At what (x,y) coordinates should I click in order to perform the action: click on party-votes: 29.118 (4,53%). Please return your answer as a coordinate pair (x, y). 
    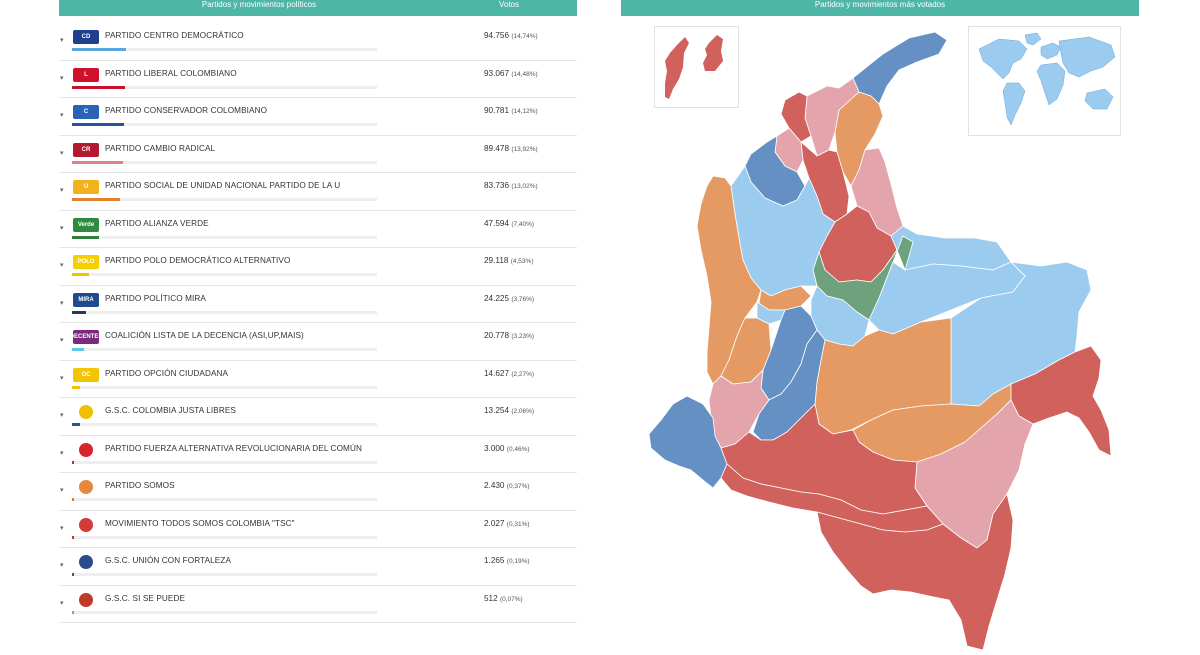
    Looking at the image, I should click on (508, 260).